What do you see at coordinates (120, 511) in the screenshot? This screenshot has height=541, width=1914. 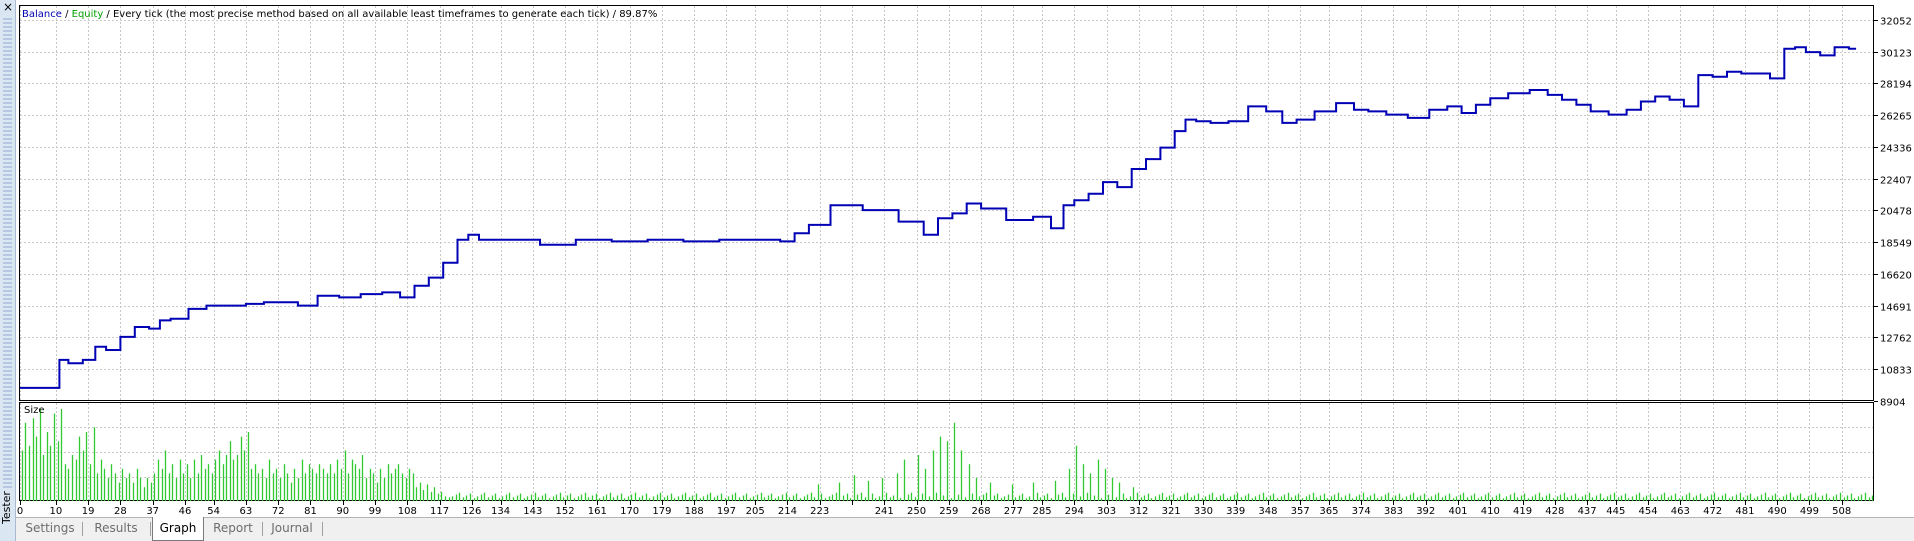 I see `x-tick-label: 28` at bounding box center [120, 511].